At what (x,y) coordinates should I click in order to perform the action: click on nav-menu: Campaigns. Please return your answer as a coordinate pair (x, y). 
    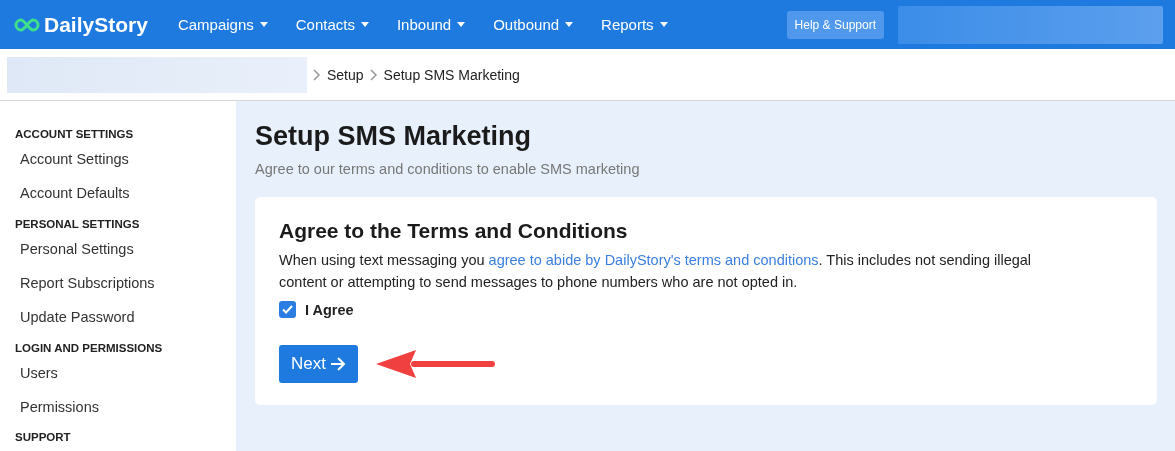
    Looking at the image, I should click on (222, 24).